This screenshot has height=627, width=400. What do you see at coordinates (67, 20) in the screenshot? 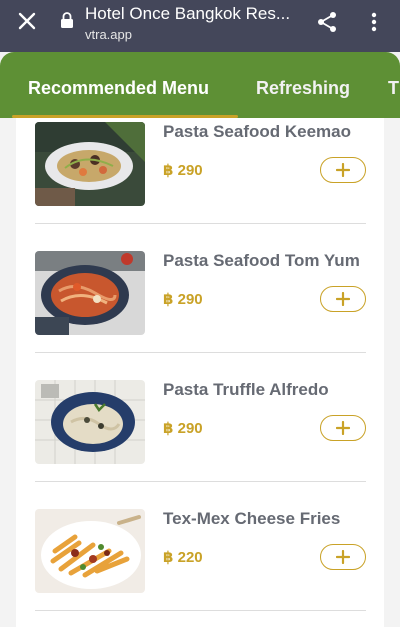
I see `lock-icon` at bounding box center [67, 20].